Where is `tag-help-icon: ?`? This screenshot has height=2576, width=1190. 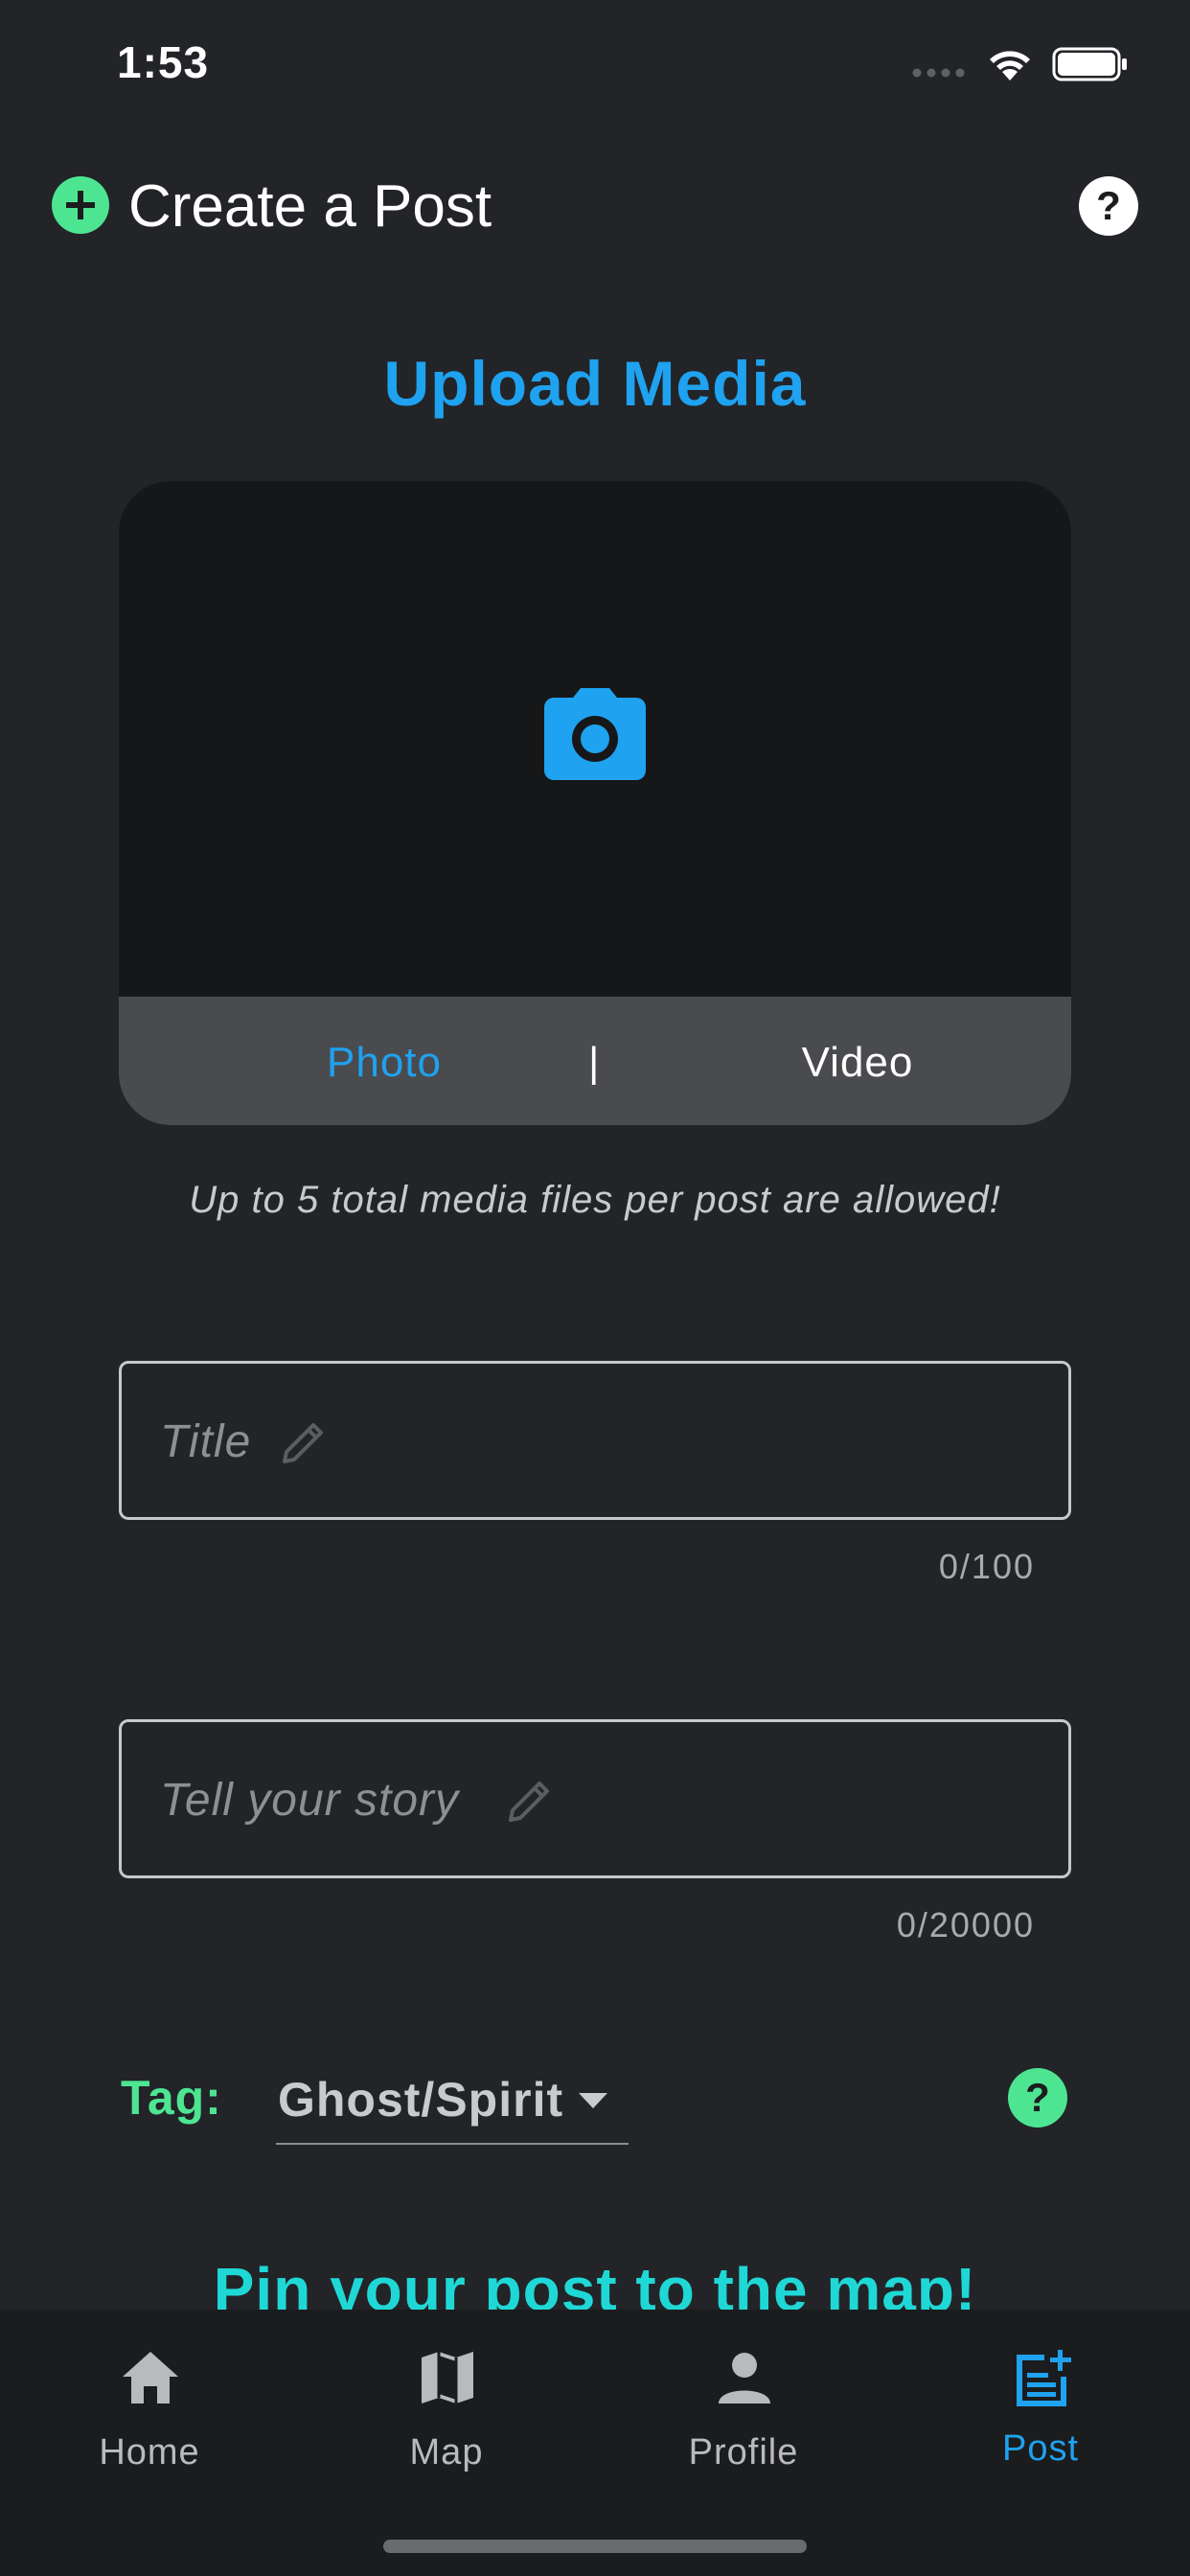
tag-help-icon: ? is located at coordinates (1038, 2098).